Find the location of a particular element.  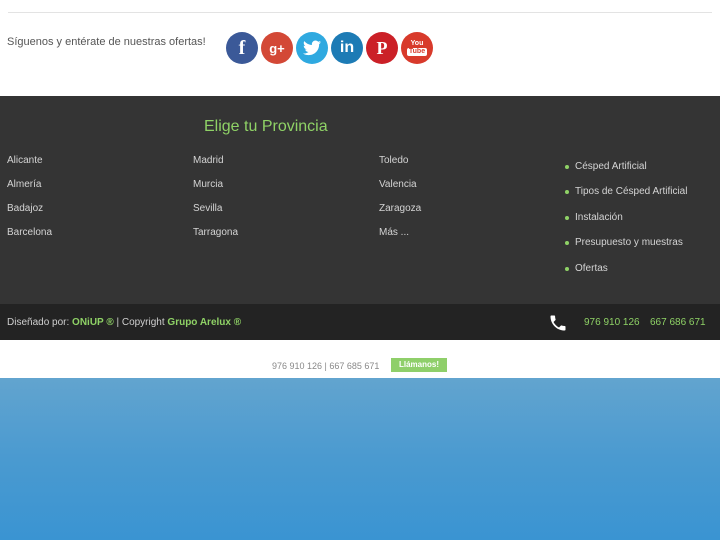

youtube-icon-label-top: You is located at coordinates (417, 43).